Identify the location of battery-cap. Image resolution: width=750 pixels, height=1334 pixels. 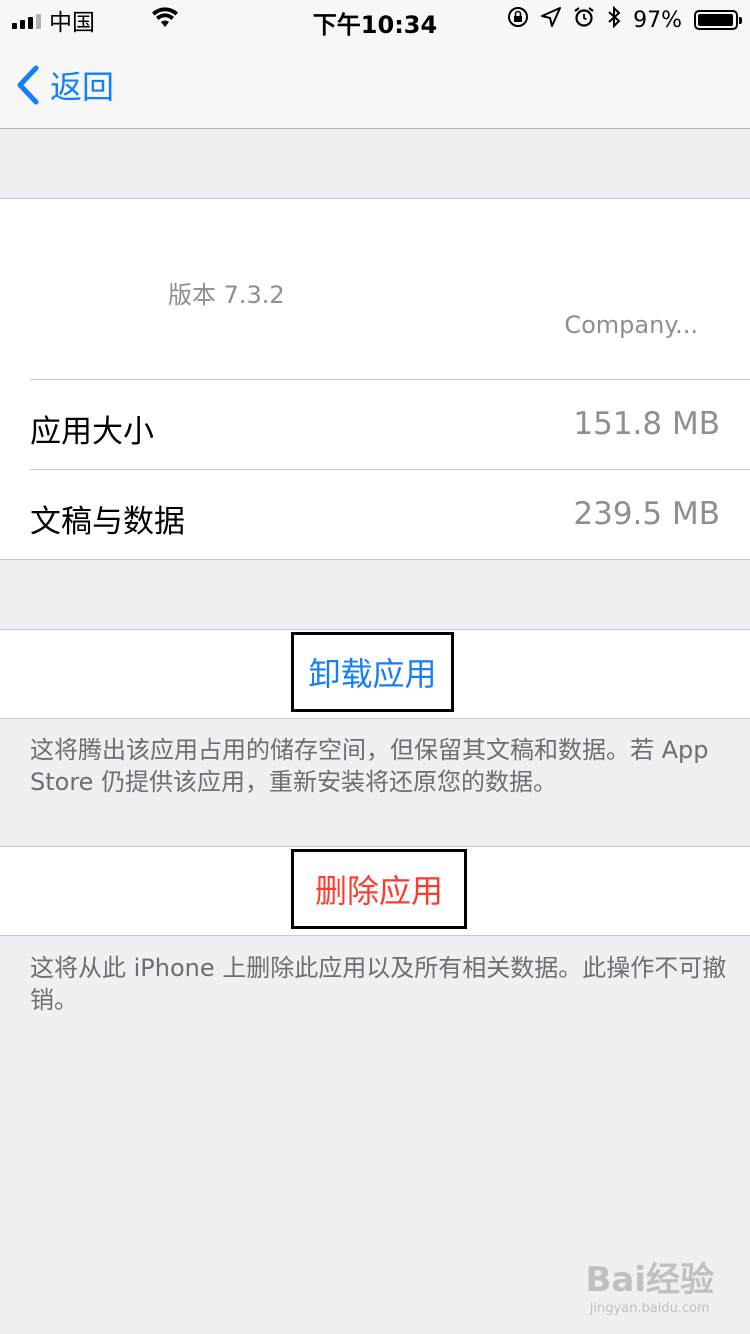
(740, 20).